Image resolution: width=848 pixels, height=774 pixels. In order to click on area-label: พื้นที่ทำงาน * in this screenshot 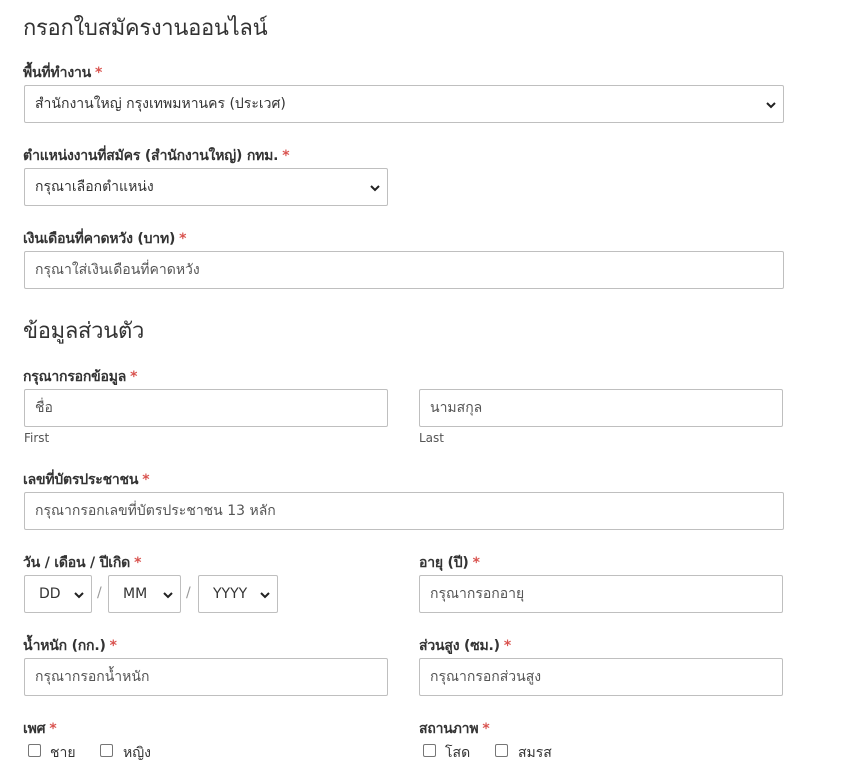, I will do `click(63, 73)`.